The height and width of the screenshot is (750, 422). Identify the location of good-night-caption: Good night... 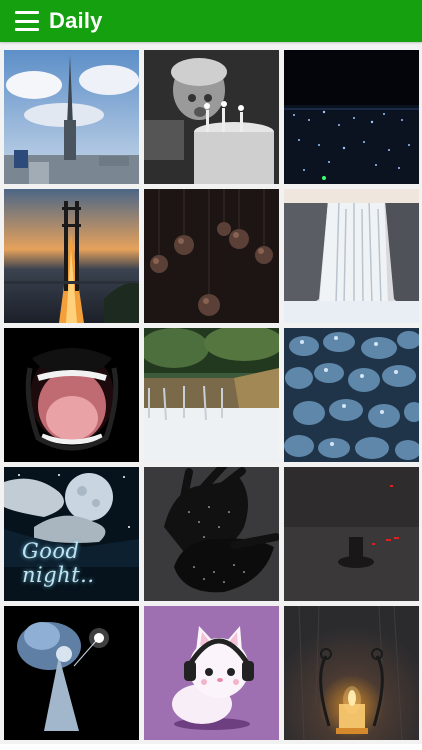
(58, 563).